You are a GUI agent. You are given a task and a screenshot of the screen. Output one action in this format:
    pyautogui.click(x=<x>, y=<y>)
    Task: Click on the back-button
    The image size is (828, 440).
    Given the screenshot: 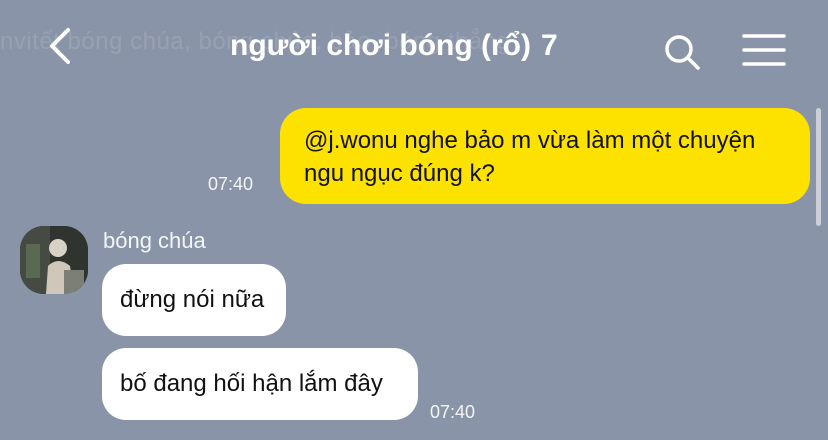 What is the action you would take?
    pyautogui.click(x=62, y=46)
    